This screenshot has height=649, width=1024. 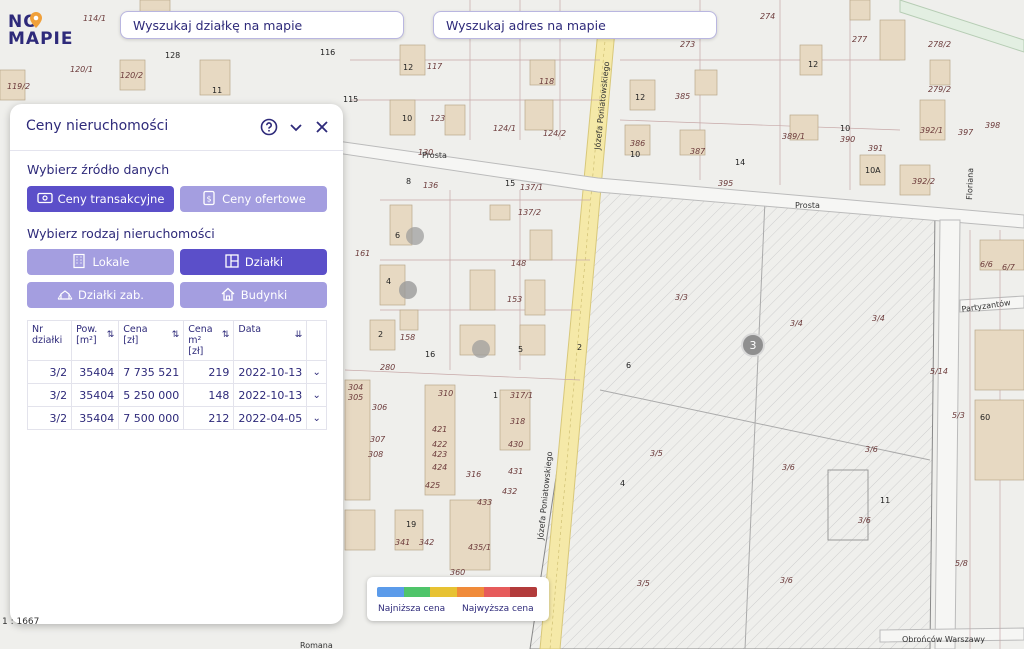 I want to click on svg-text: 280, so click(x=387, y=367).